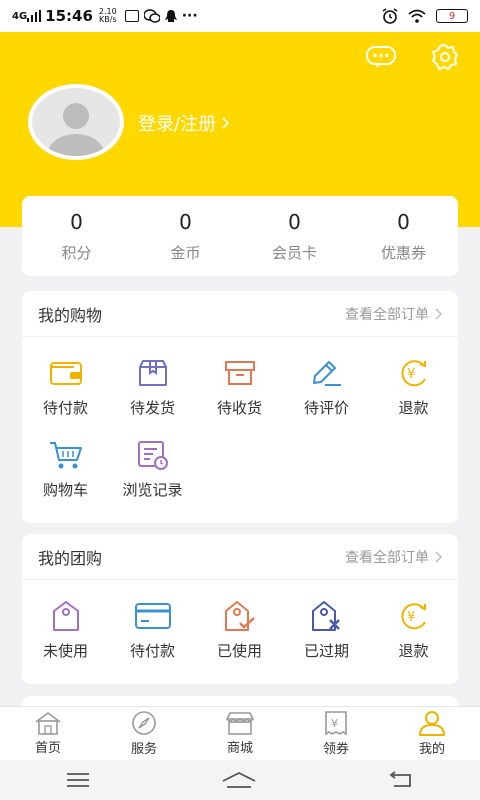 The image size is (480, 800). I want to click on stats-panel: 0 积分 0 金币 0 会员卡 0 优惠券, so click(240, 236).